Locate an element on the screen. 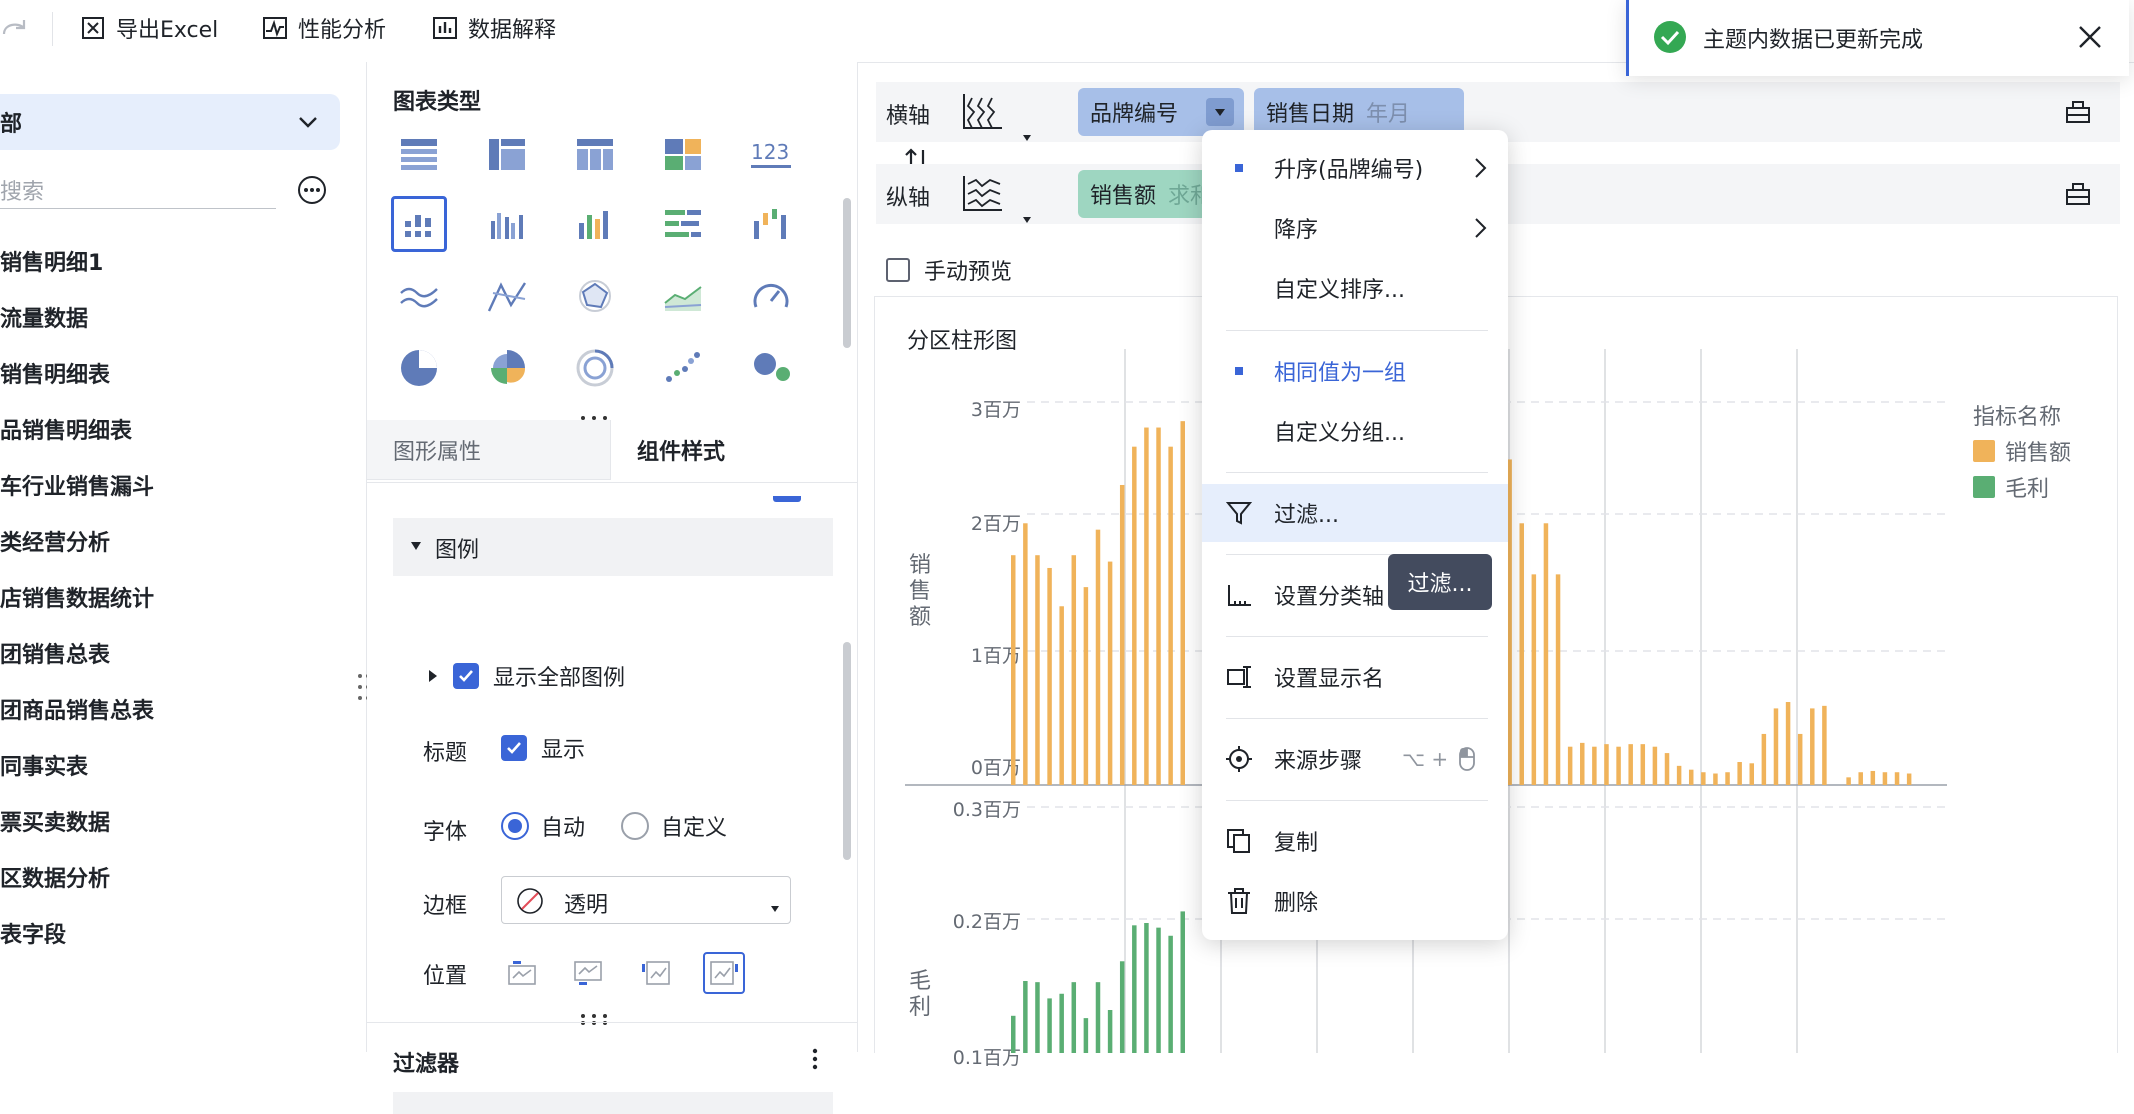  chevron-right-icon is located at coordinates (1481, 168).